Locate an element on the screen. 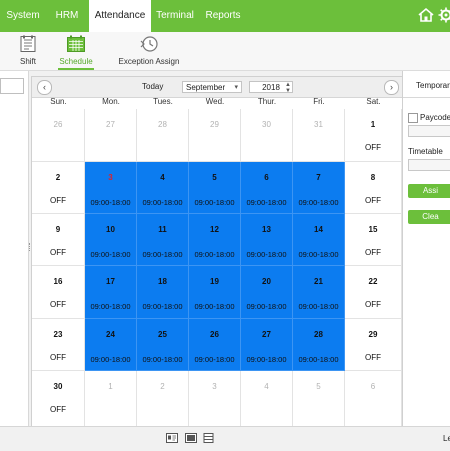 The image size is (450, 451). clear-button: Clea is located at coordinates (429, 217).